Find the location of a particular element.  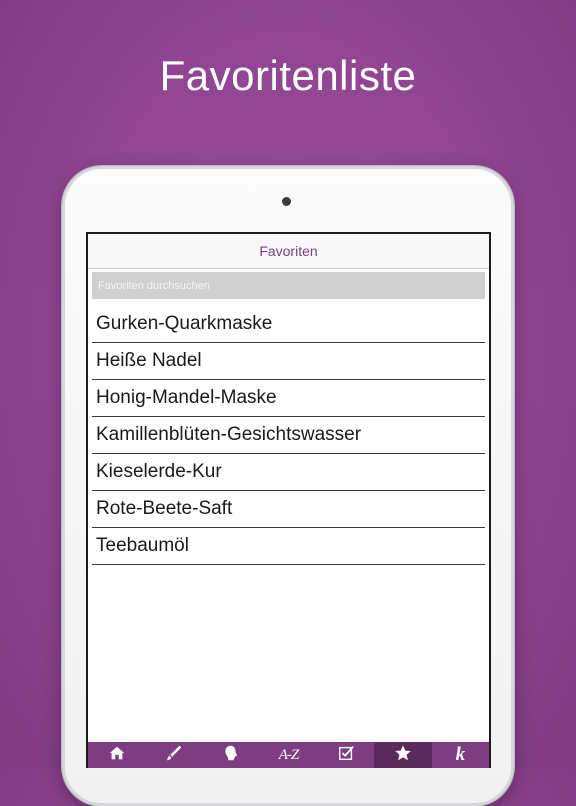

tab-bar: A-Z k is located at coordinates (288, 755).